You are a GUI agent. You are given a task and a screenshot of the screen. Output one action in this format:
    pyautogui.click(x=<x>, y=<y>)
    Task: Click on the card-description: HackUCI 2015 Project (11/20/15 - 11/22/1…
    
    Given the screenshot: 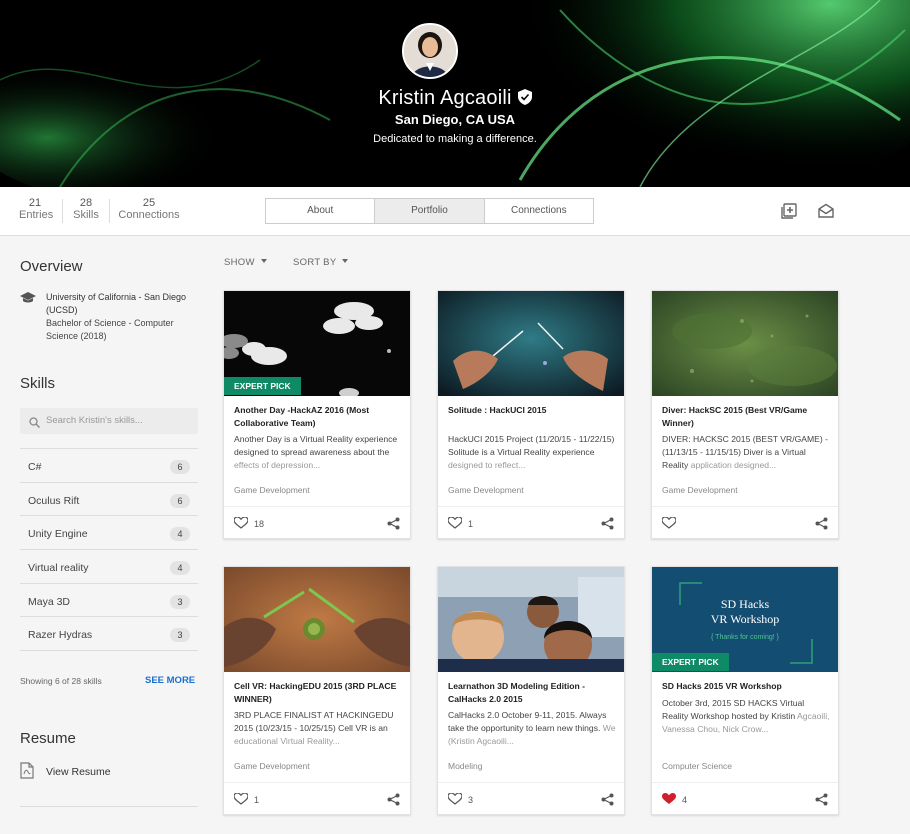 What is the action you would take?
    pyautogui.click(x=531, y=452)
    